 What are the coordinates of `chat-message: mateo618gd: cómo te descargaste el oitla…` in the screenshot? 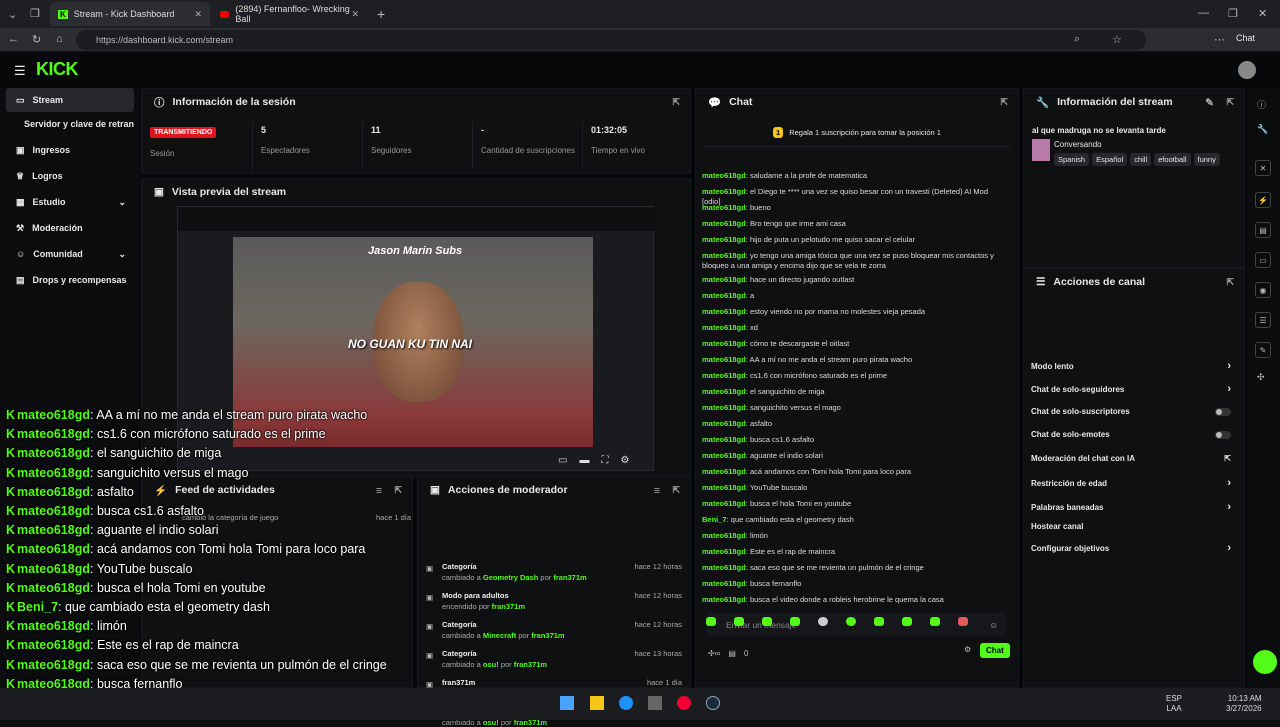 It's located at (854, 344).